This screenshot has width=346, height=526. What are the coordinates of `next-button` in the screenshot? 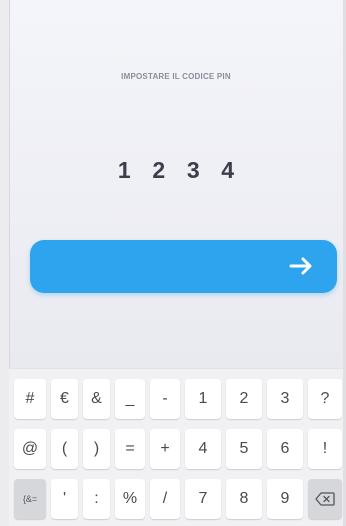 It's located at (183, 266).